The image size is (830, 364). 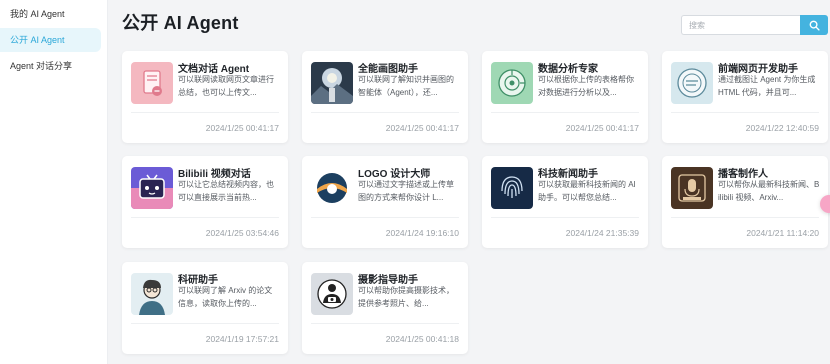 What do you see at coordinates (152, 83) in the screenshot?
I see `document-chat-icon` at bounding box center [152, 83].